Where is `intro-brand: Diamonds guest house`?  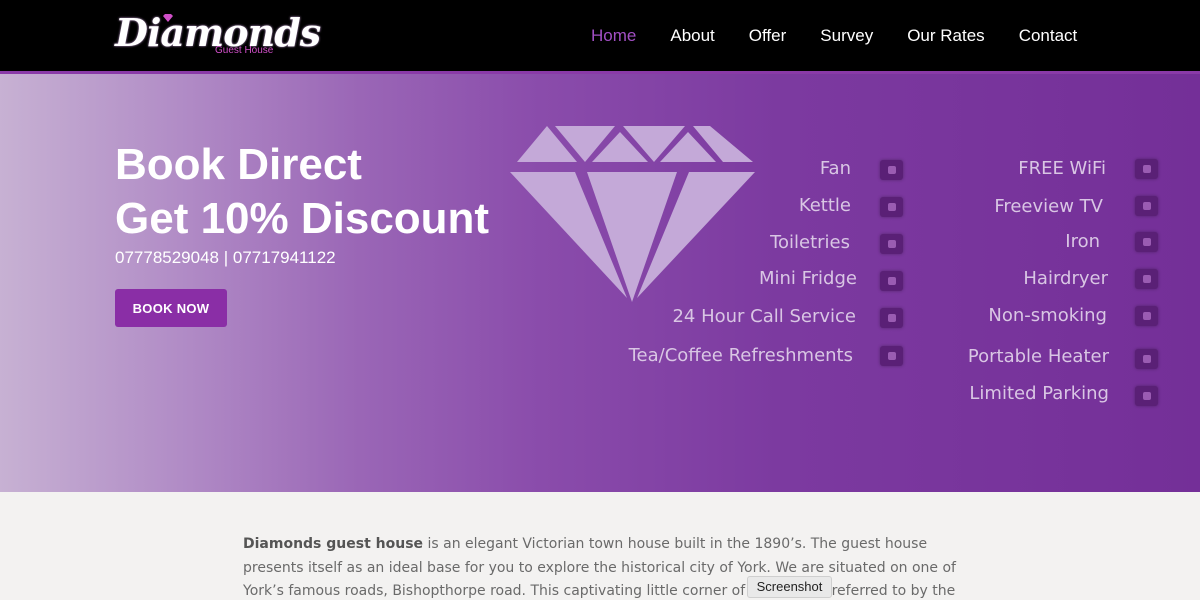 intro-brand: Diamonds guest house is located at coordinates (333, 544).